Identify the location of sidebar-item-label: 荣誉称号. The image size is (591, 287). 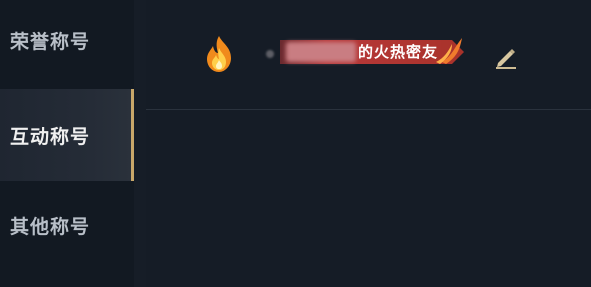
(50, 41).